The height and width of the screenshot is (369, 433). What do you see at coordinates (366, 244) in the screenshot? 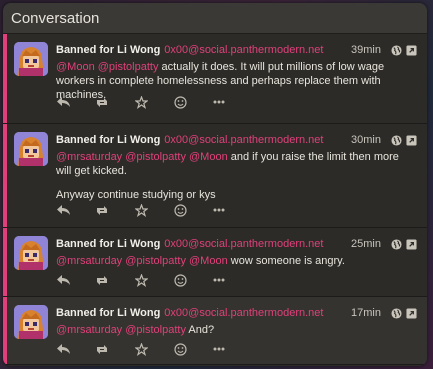
I see `timestamp: 25min` at bounding box center [366, 244].